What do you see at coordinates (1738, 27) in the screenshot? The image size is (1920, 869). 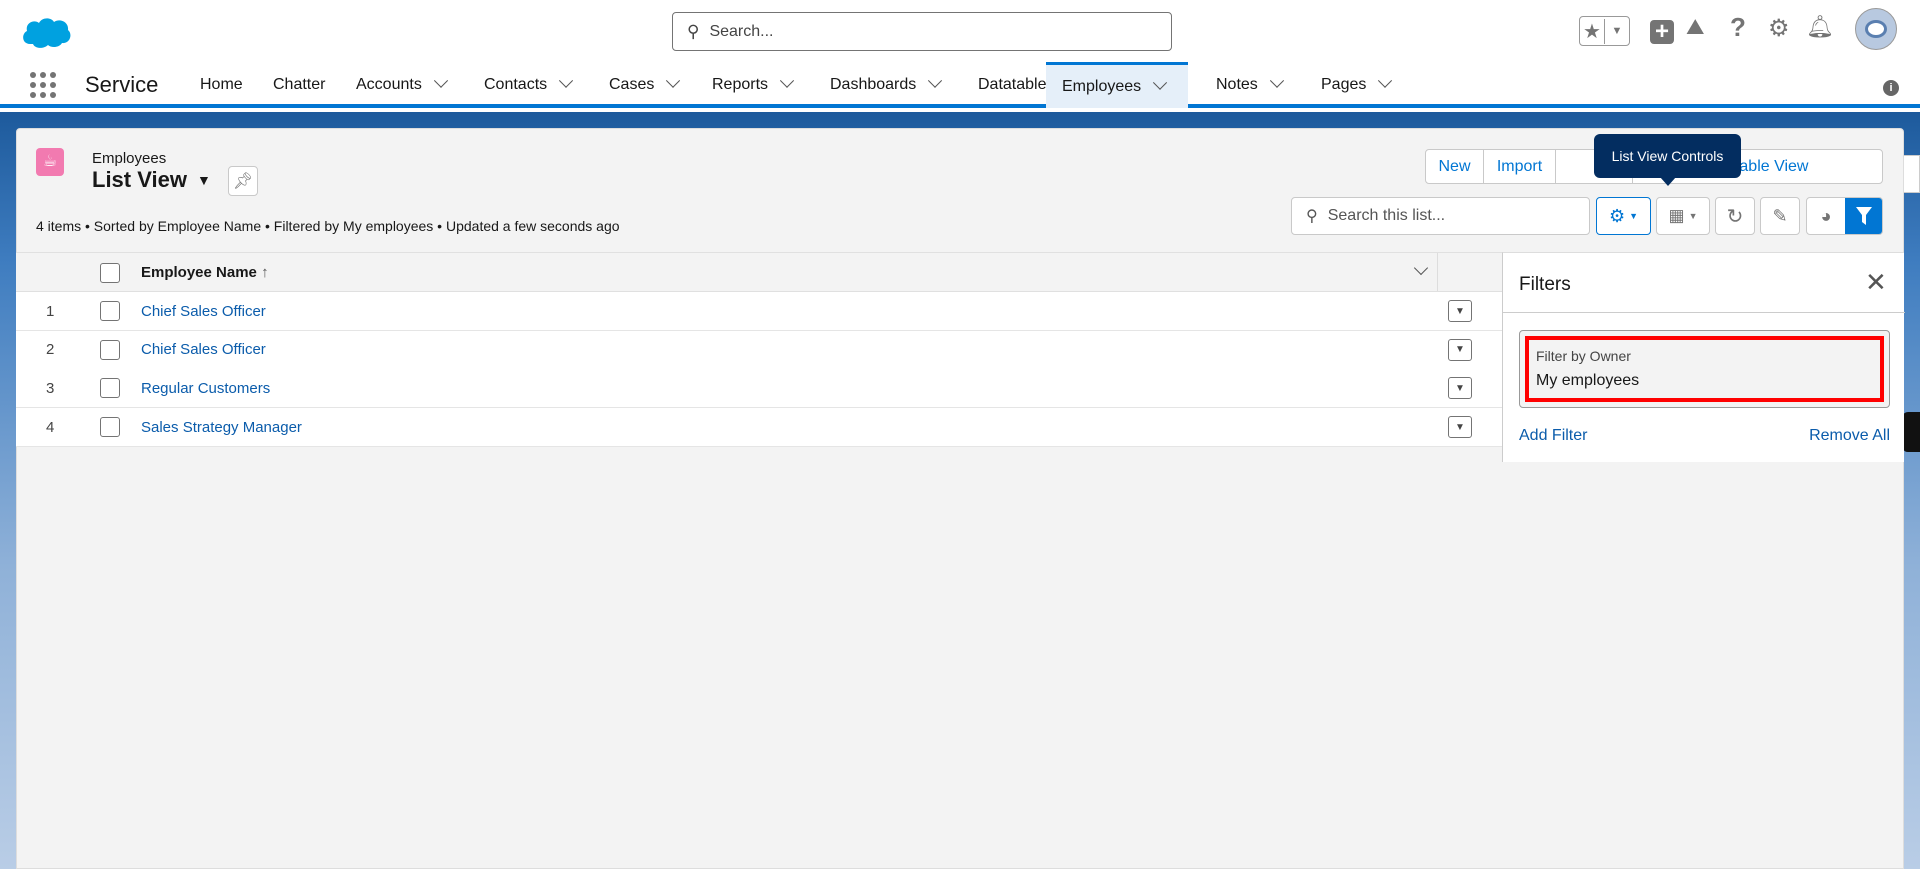 I see `help-icon: ?` at bounding box center [1738, 27].